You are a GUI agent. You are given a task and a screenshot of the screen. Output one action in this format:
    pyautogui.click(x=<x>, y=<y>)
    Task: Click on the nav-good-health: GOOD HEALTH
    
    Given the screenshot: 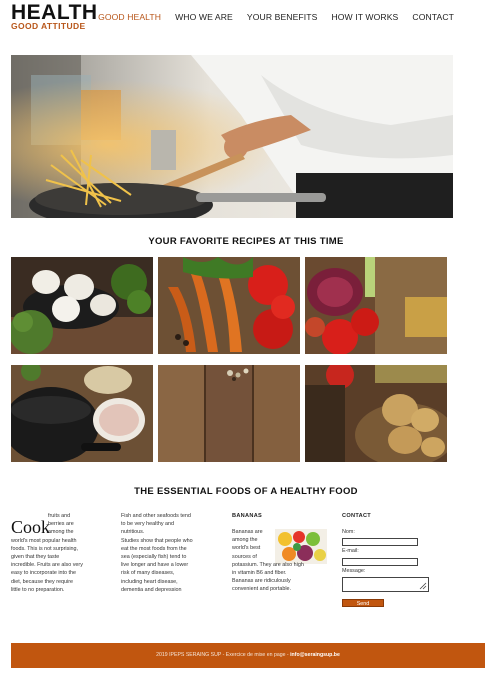 What is the action you would take?
    pyautogui.click(x=129, y=17)
    